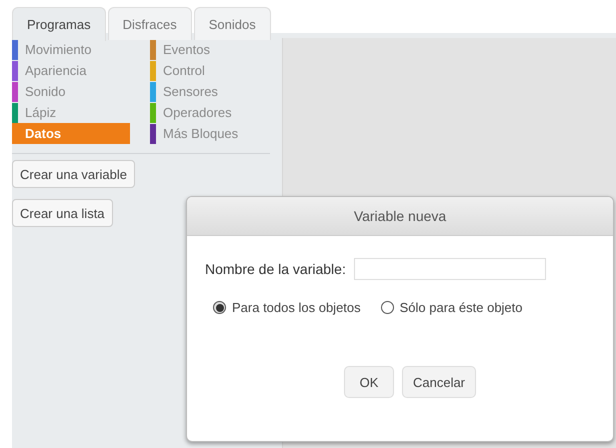 Image resolution: width=616 pixels, height=448 pixels. Describe the element at coordinates (71, 133) in the screenshot. I see `category-item: Datos` at that location.